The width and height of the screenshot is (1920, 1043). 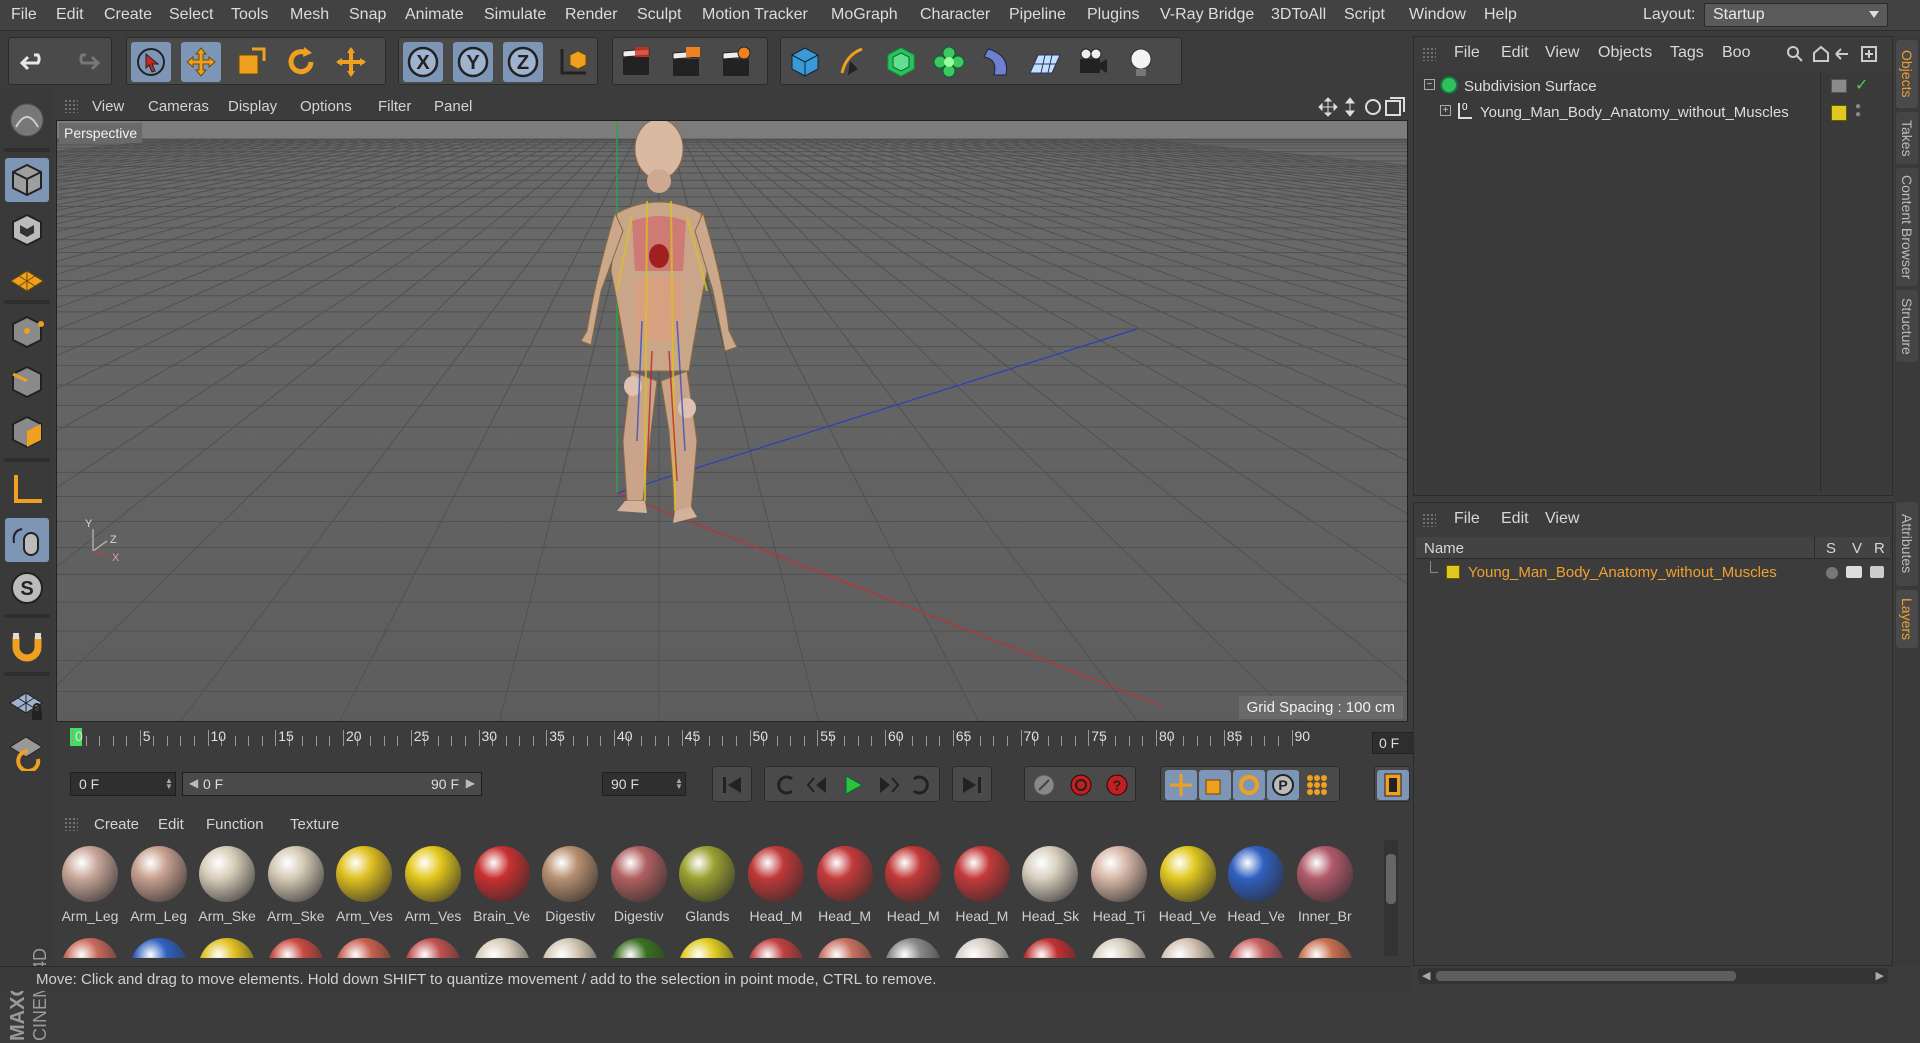 What do you see at coordinates (27, 180) in the screenshot?
I see `model-mode-button` at bounding box center [27, 180].